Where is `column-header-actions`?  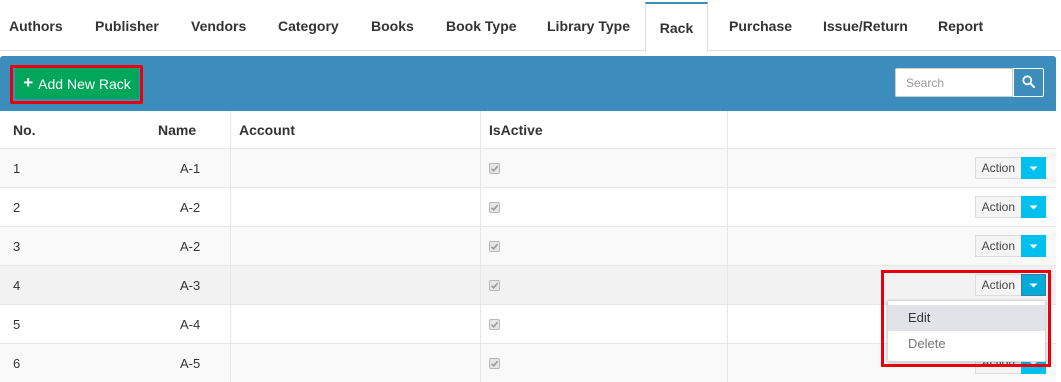
column-header-actions is located at coordinates (891, 129).